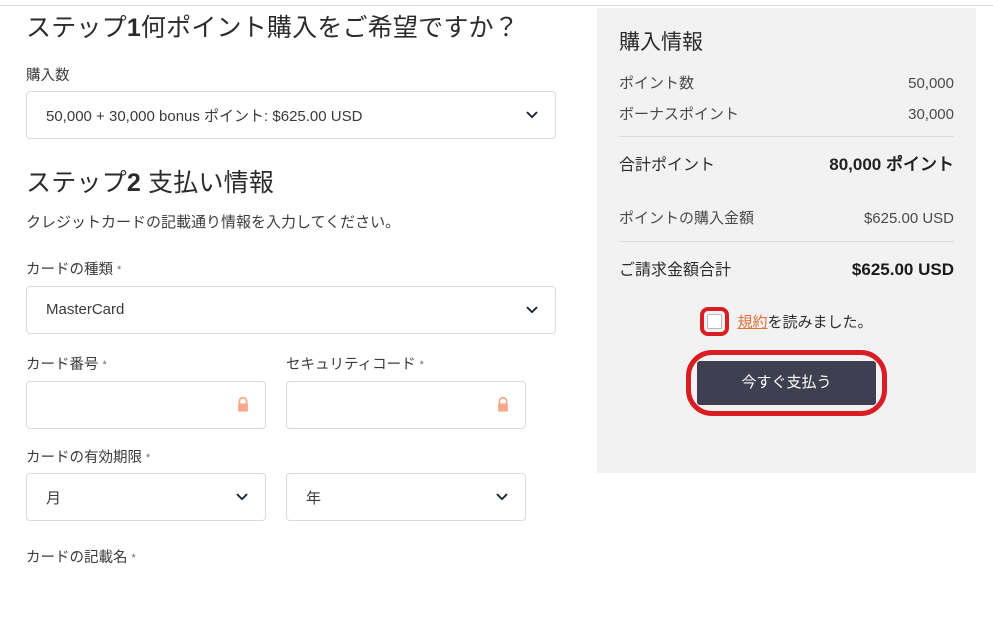  Describe the element at coordinates (931, 84) in the screenshot. I see `summary-row-value: 50,000` at that location.